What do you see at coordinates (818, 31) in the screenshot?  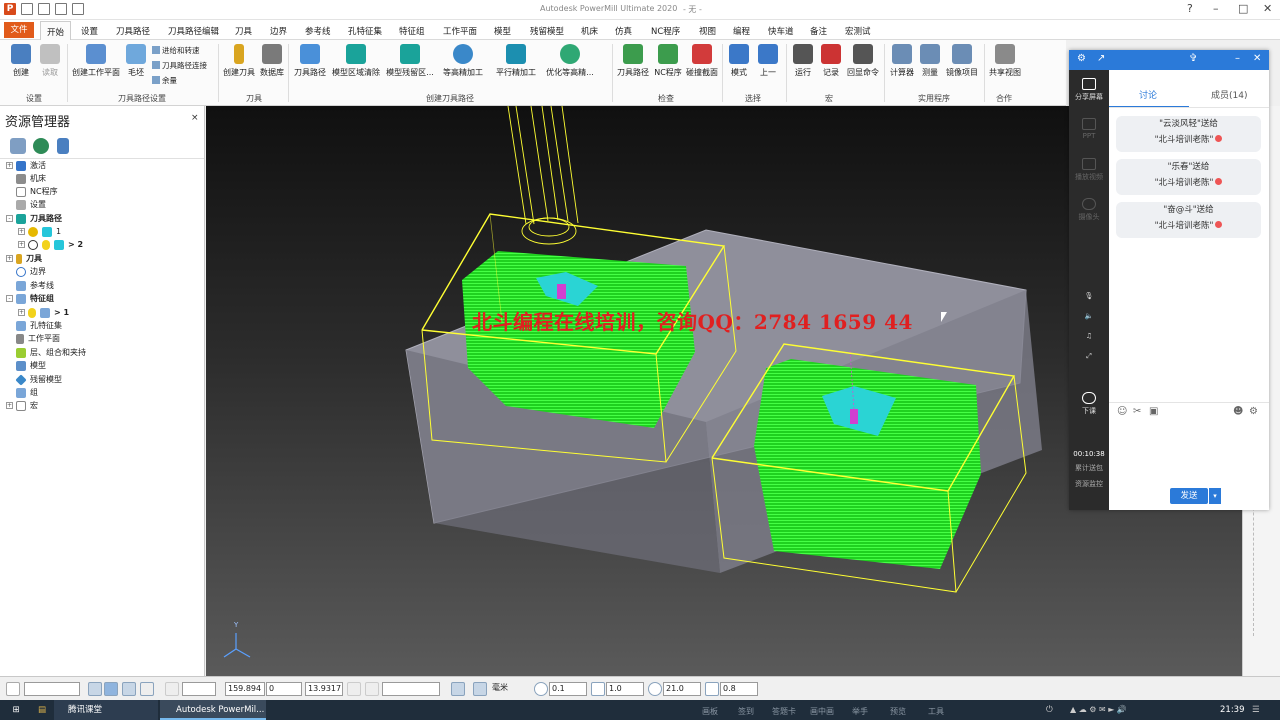 I see `tab-notes: 备注` at bounding box center [818, 31].